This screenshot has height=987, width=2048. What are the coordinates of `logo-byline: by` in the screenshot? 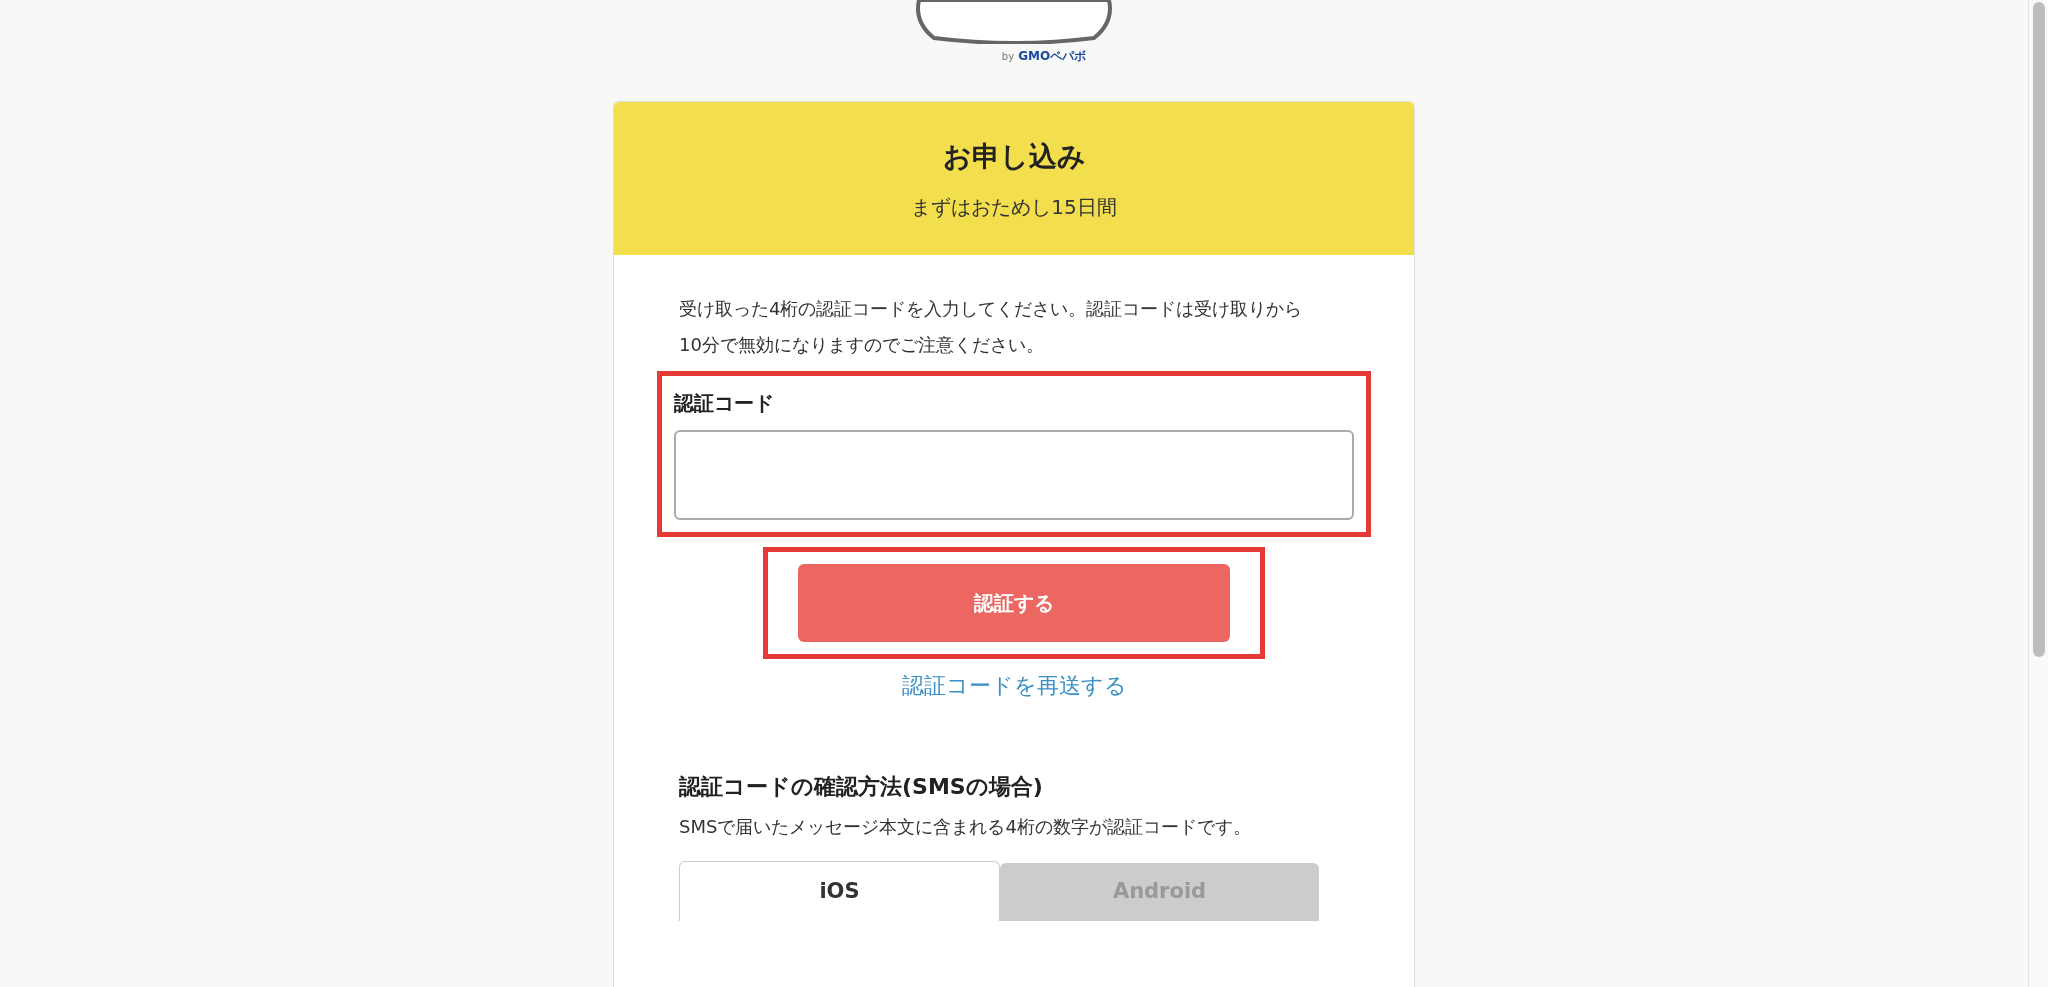 It's located at (1008, 57).